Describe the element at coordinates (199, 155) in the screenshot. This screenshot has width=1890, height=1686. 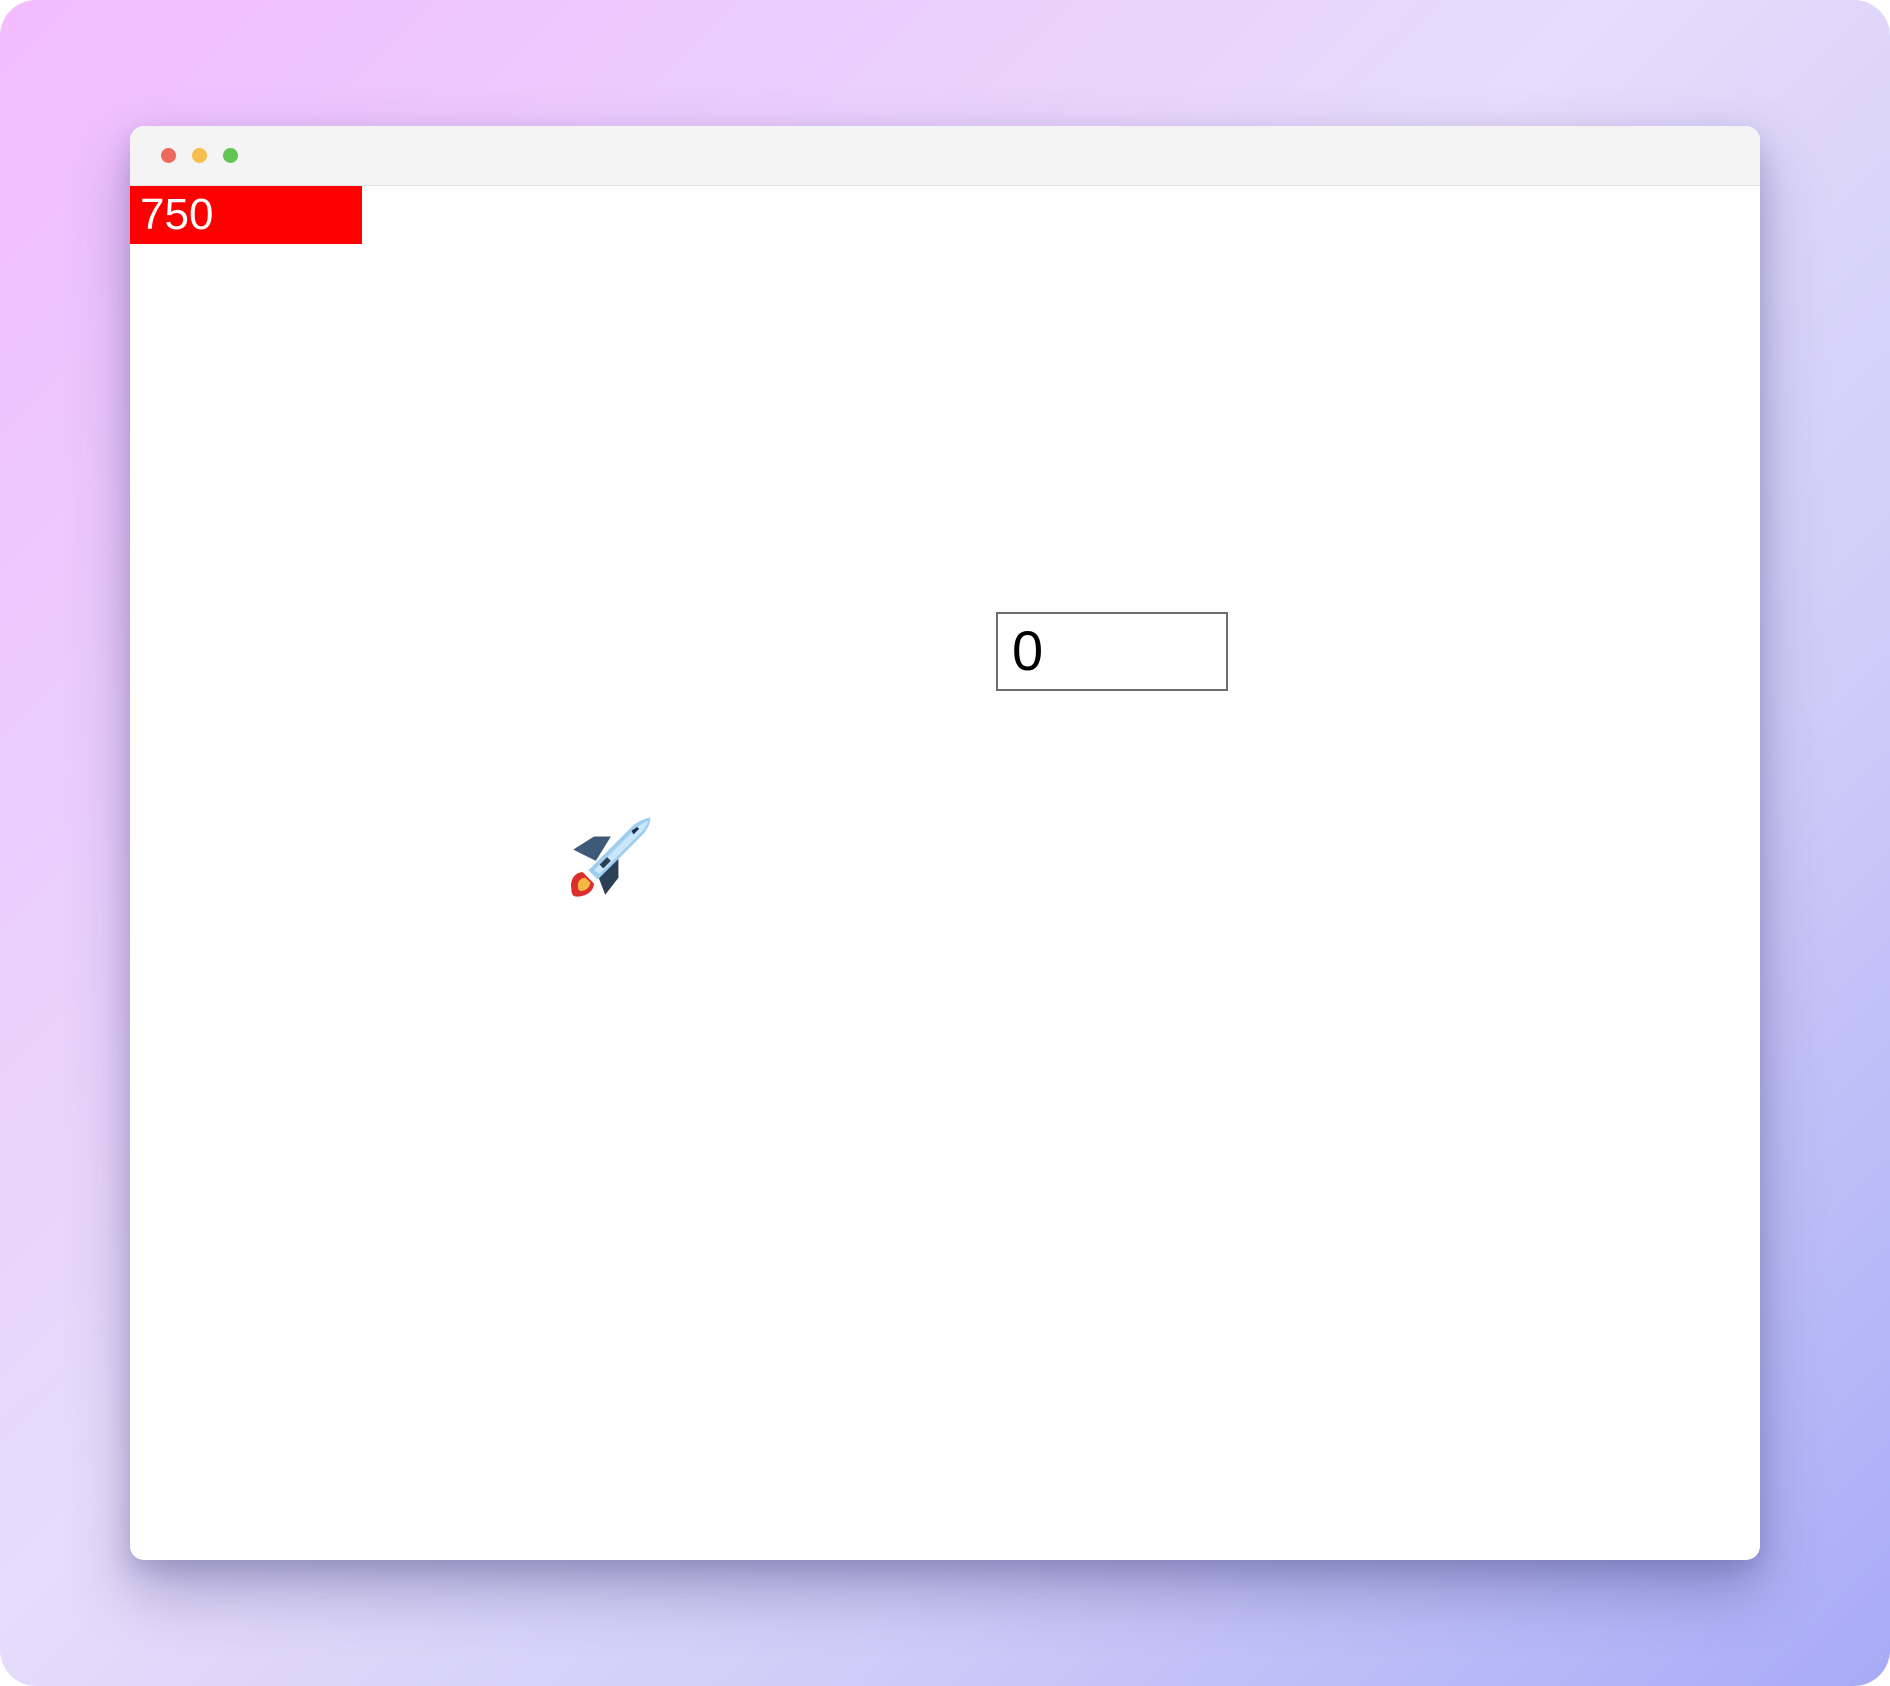
I see `minimize-window-button` at that location.